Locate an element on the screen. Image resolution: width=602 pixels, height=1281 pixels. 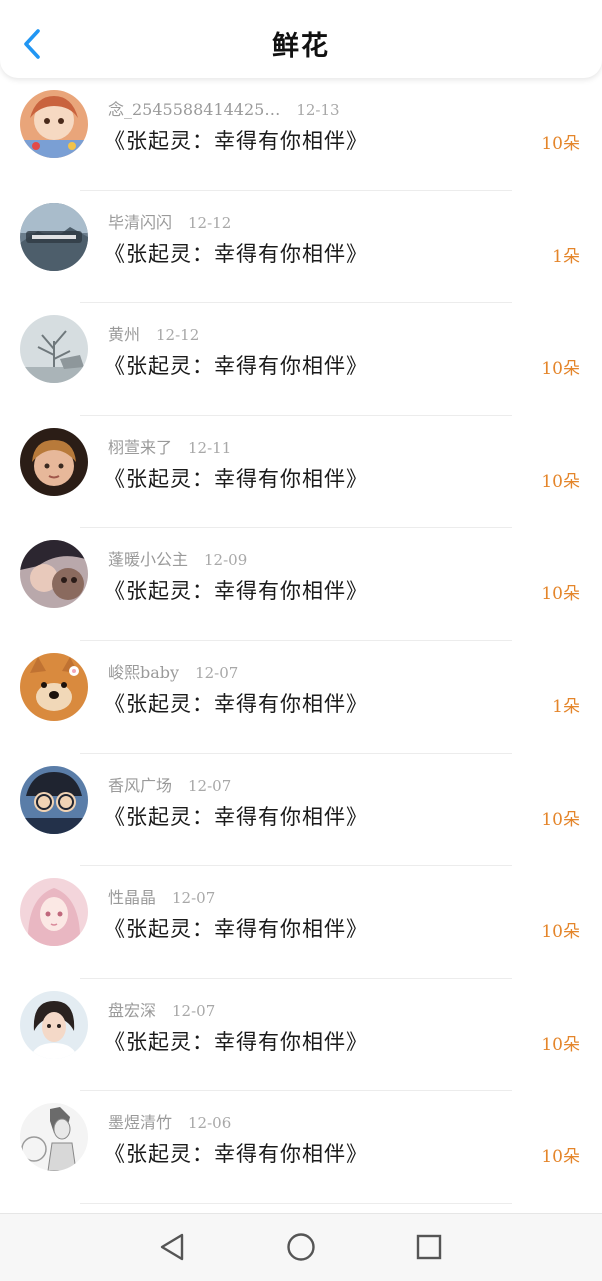
shiba-dog-avatar-icon is located at coordinates (54, 686).